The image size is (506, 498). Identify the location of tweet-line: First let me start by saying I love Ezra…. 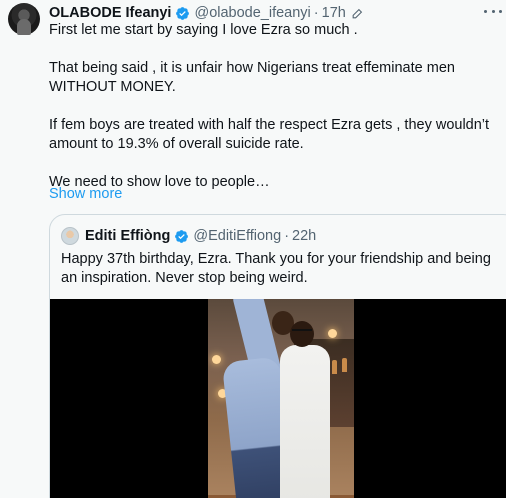
(203, 30).